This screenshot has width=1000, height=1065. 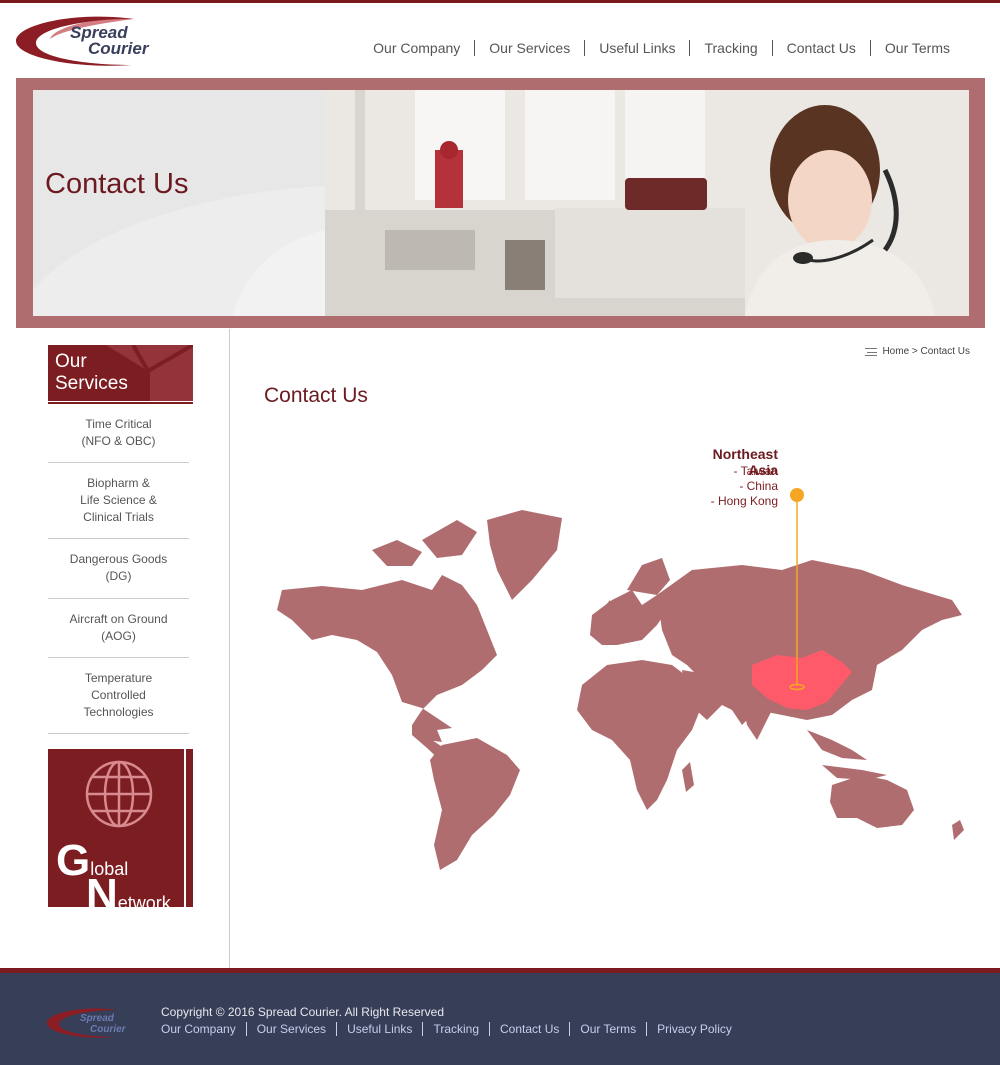 I want to click on nav-our-terms: Our Terms, so click(x=916, y=48).